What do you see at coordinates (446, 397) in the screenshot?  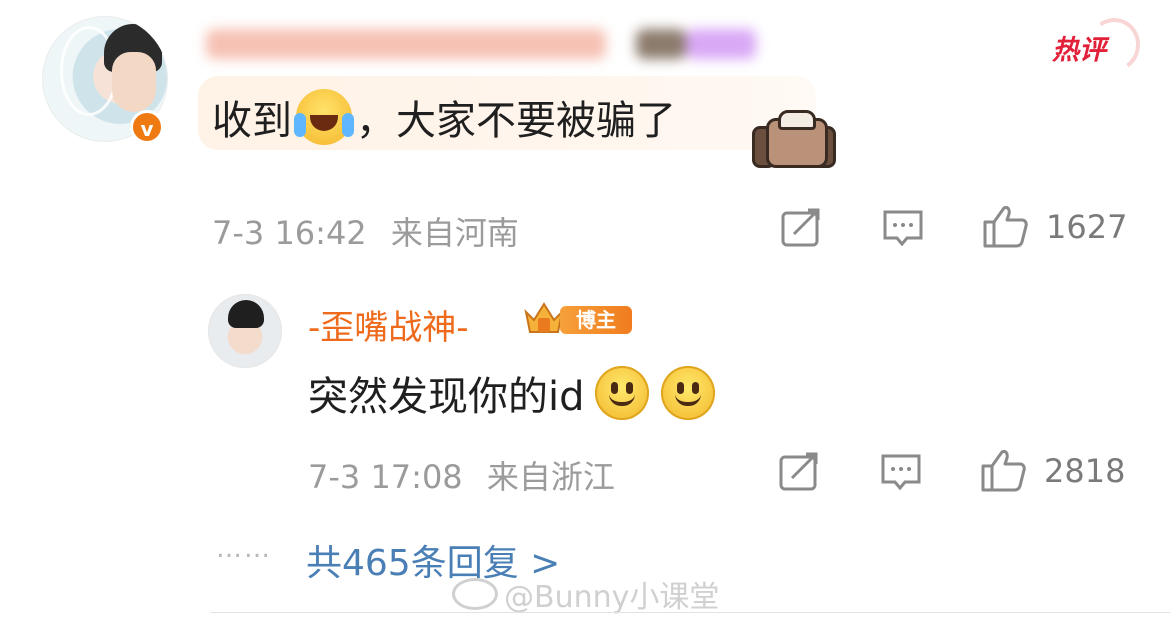 I see `reply-text-content: 突然发现你的id` at bounding box center [446, 397].